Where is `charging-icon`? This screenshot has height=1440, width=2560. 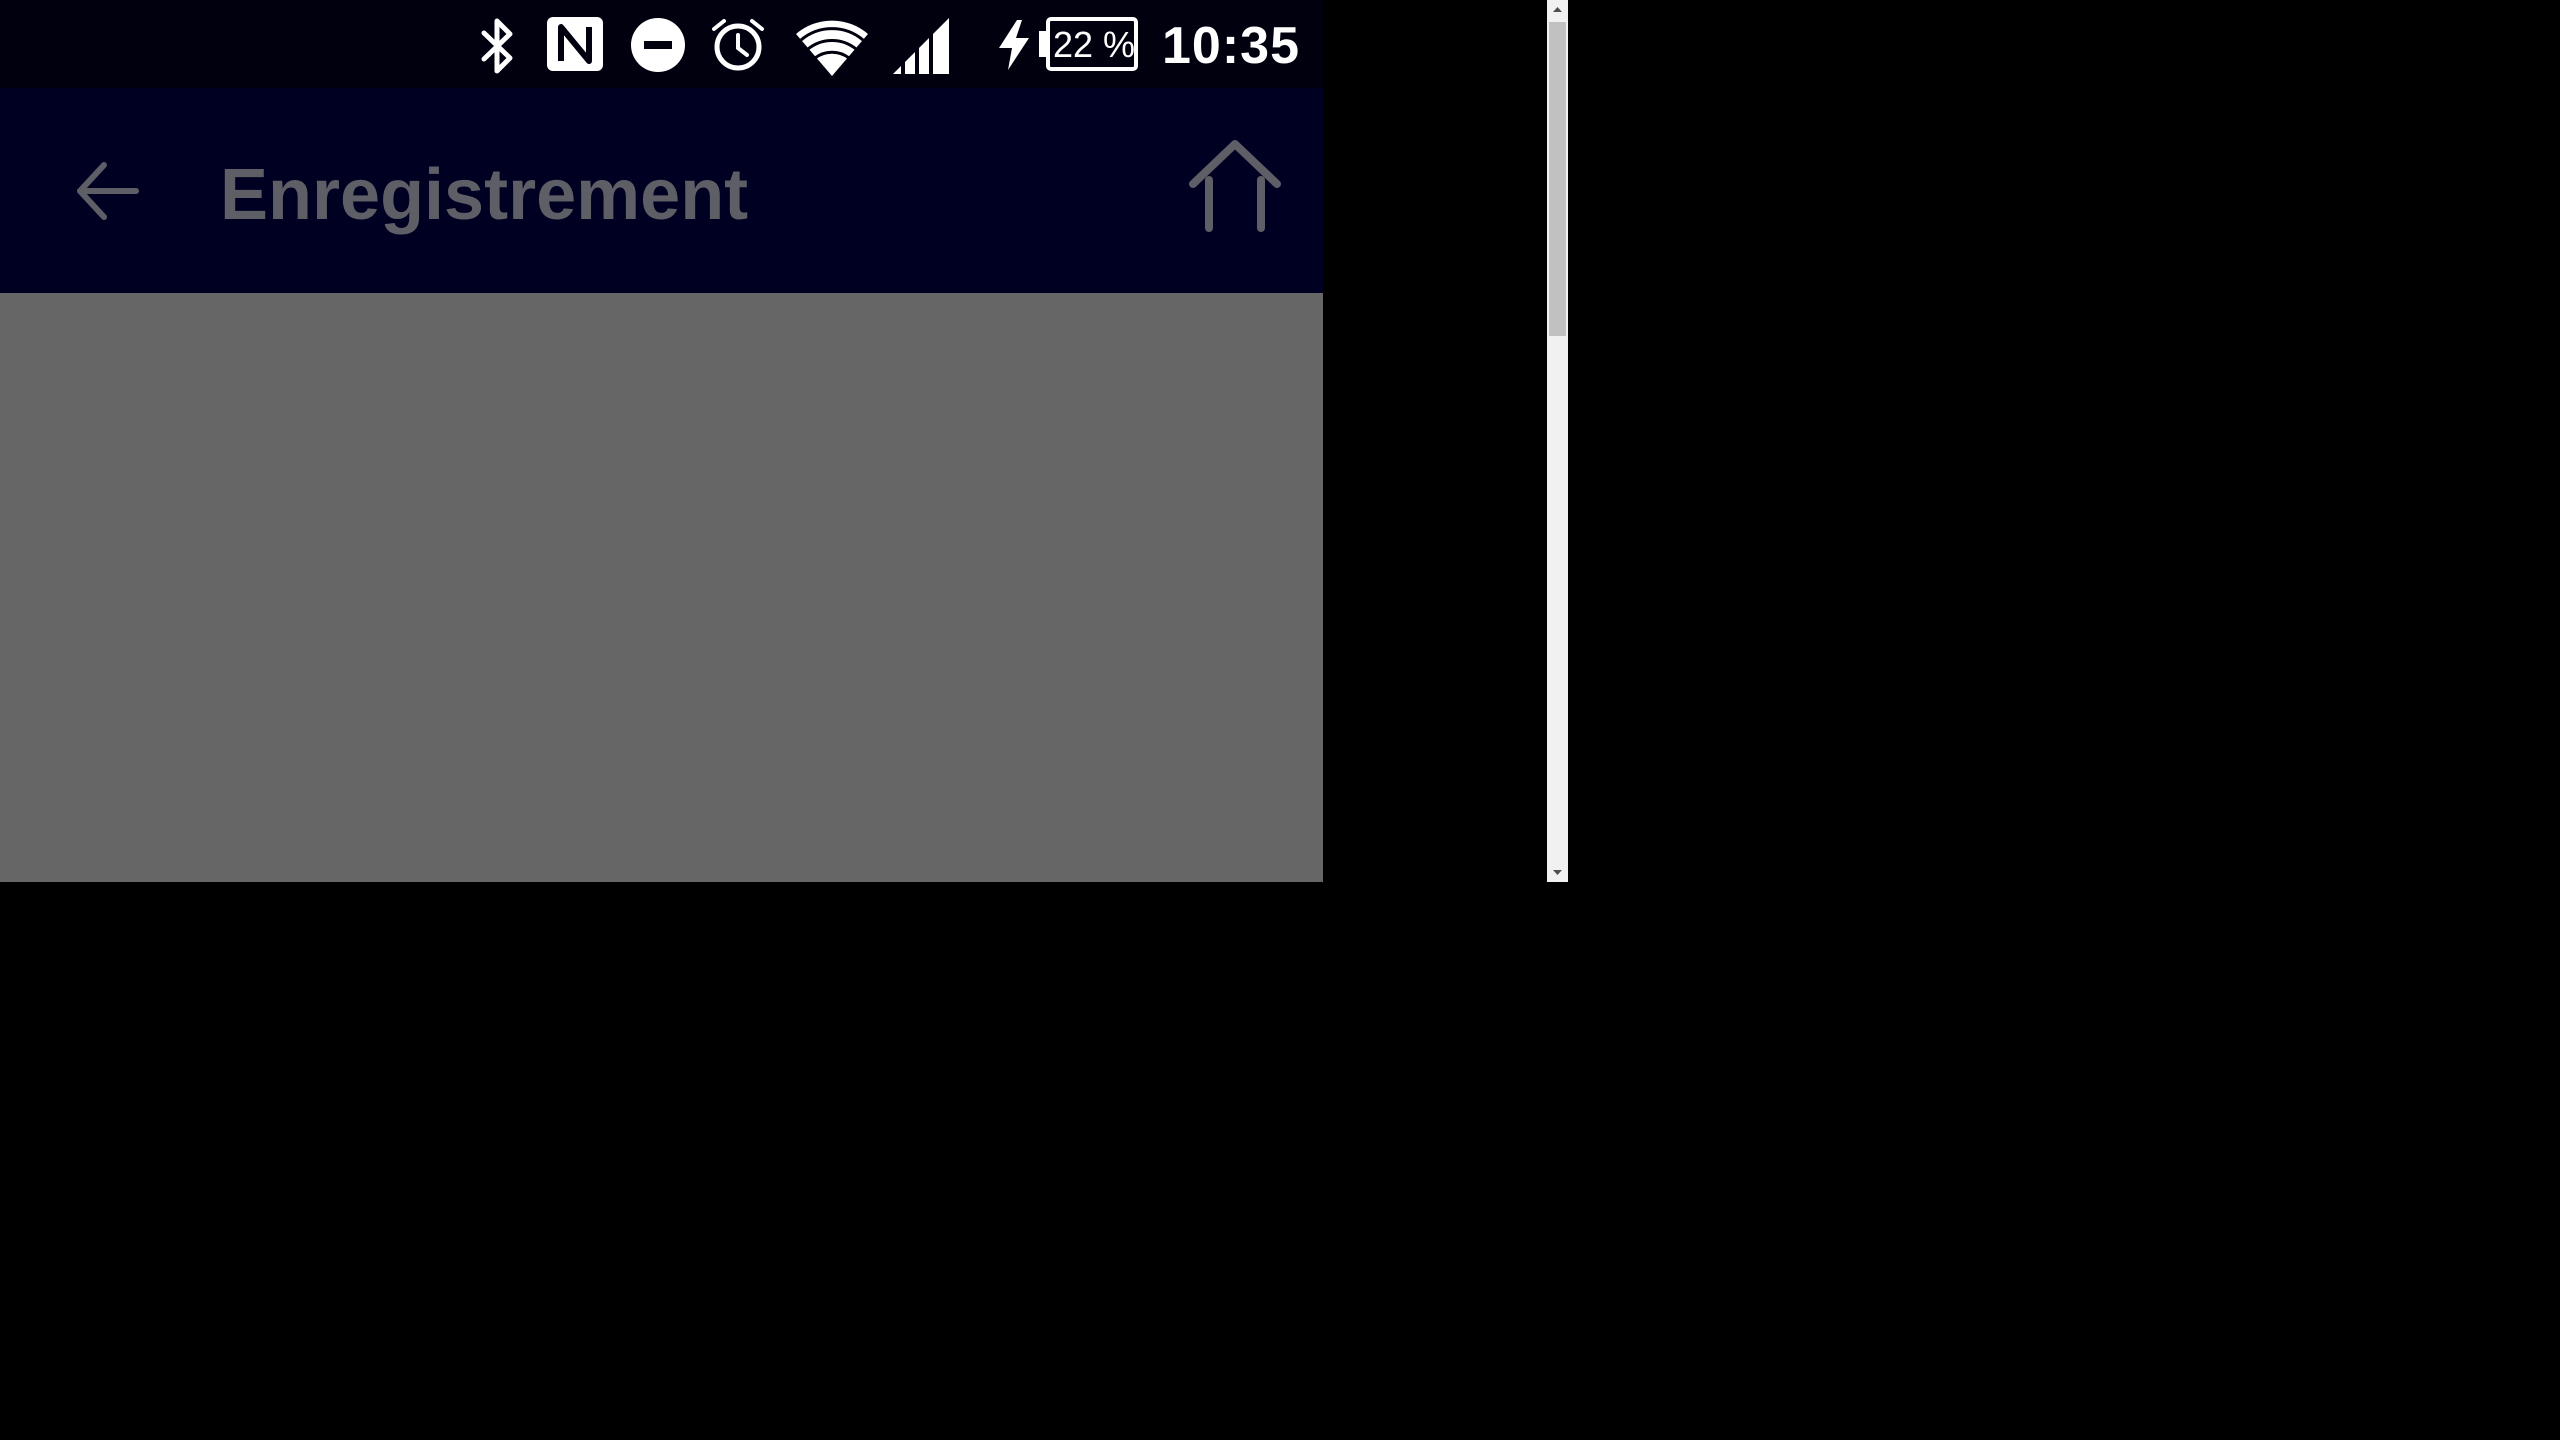
charging-icon is located at coordinates (1014, 45).